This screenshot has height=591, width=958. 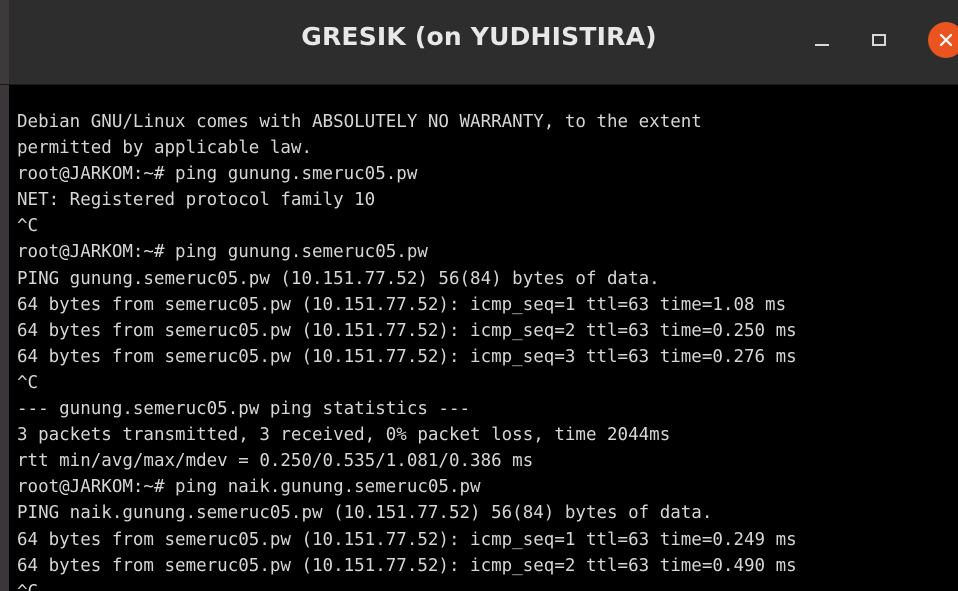 What do you see at coordinates (479, 42) in the screenshot?
I see `title-bar: GRESIK (on YUDHISTIRA)` at bounding box center [479, 42].